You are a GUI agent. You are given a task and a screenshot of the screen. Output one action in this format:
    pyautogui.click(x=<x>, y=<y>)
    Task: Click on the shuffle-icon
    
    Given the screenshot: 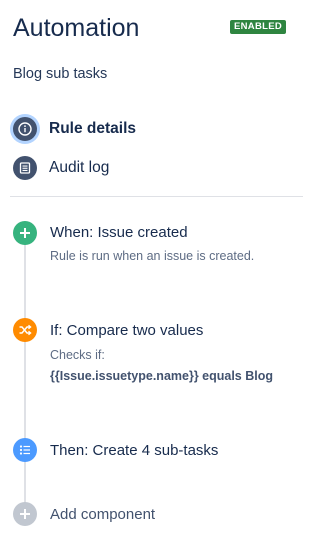 What is the action you would take?
    pyautogui.click(x=25, y=330)
    